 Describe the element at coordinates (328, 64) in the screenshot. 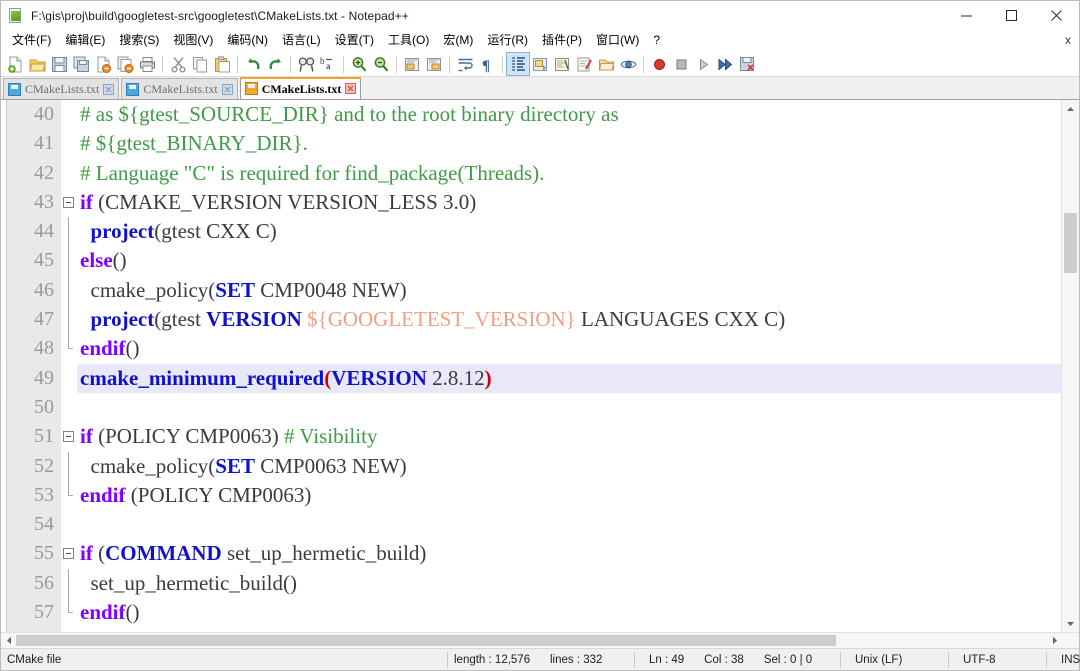

I see `replace-icon: ba` at that location.